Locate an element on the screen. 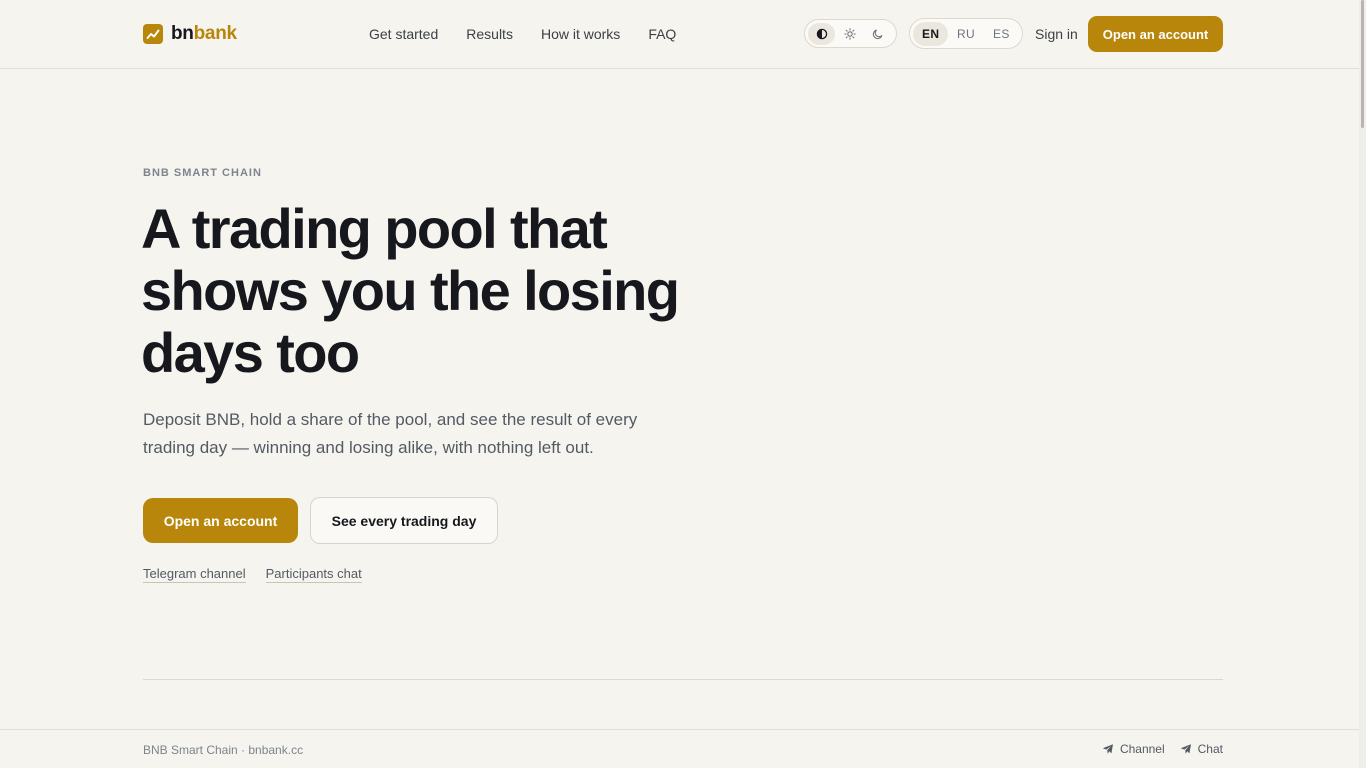  footer-chat-label: Chat is located at coordinates (1210, 749).